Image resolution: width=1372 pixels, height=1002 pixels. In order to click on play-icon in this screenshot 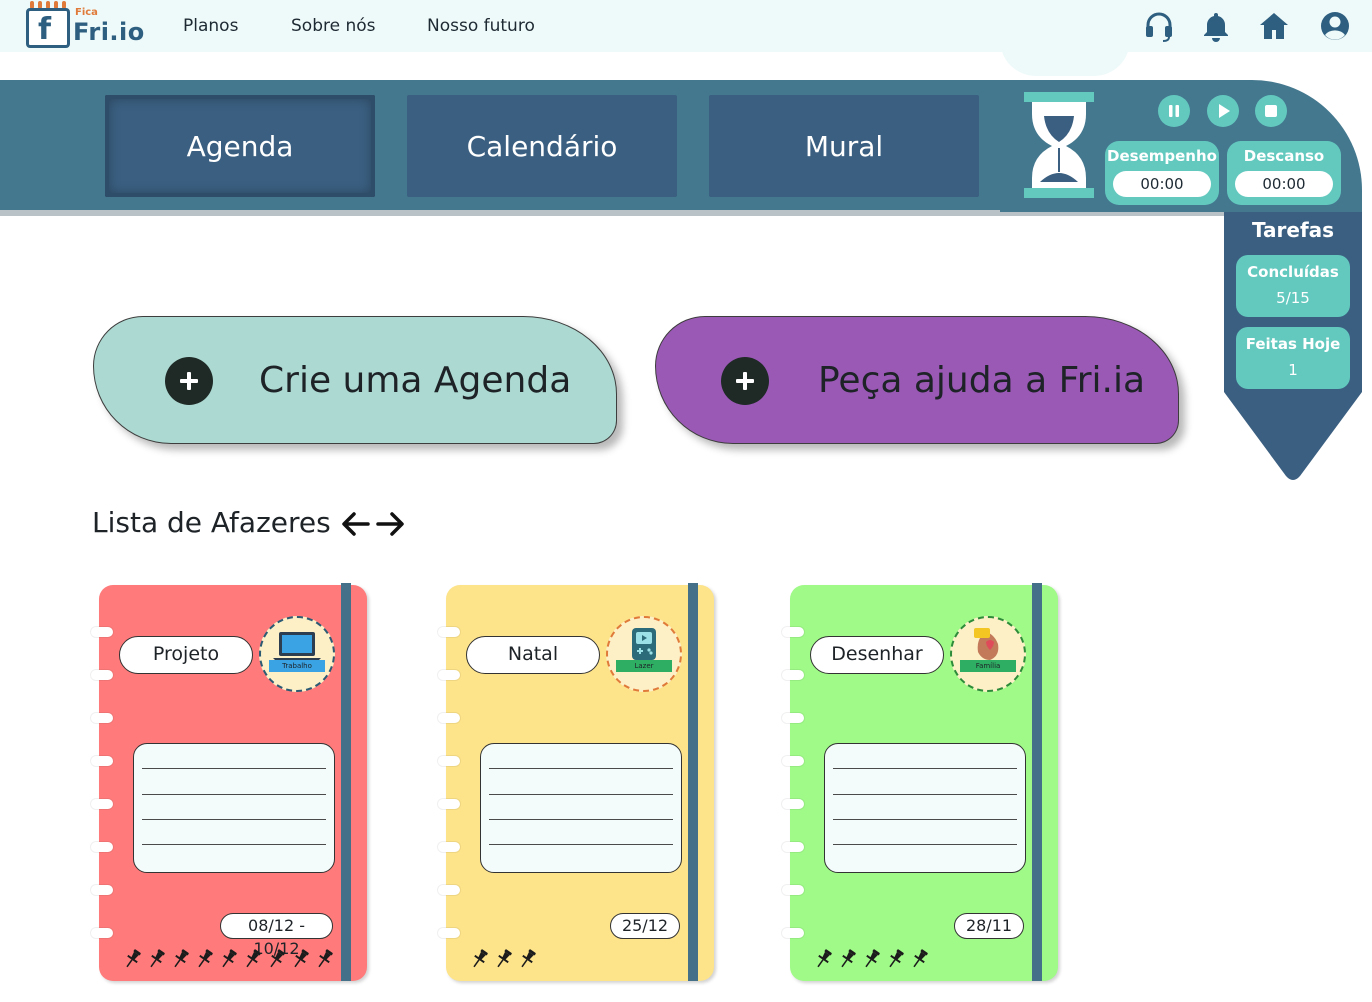, I will do `click(1224, 111)`.